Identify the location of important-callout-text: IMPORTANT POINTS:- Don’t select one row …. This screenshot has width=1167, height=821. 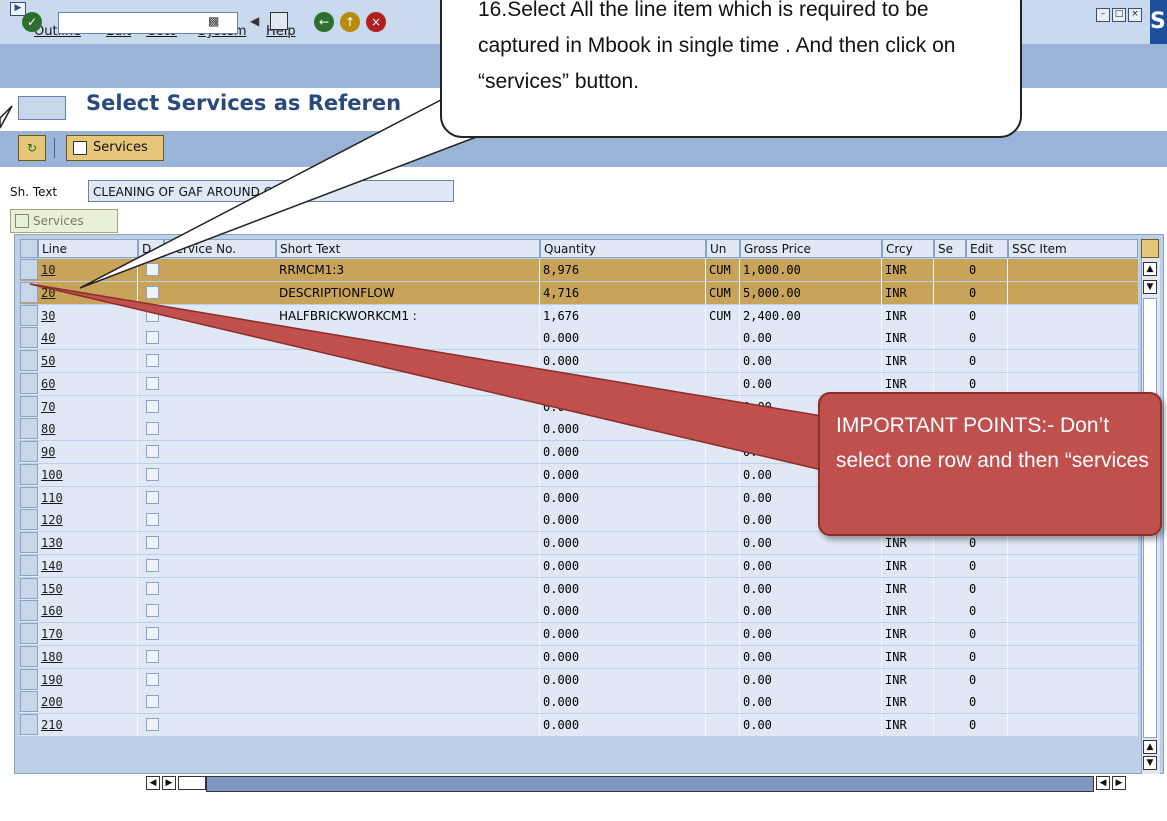
(992, 443).